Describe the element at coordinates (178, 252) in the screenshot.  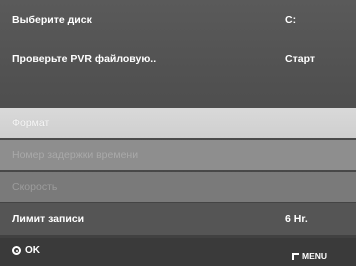
I see `footer-hint-bar: OK MENU` at that location.